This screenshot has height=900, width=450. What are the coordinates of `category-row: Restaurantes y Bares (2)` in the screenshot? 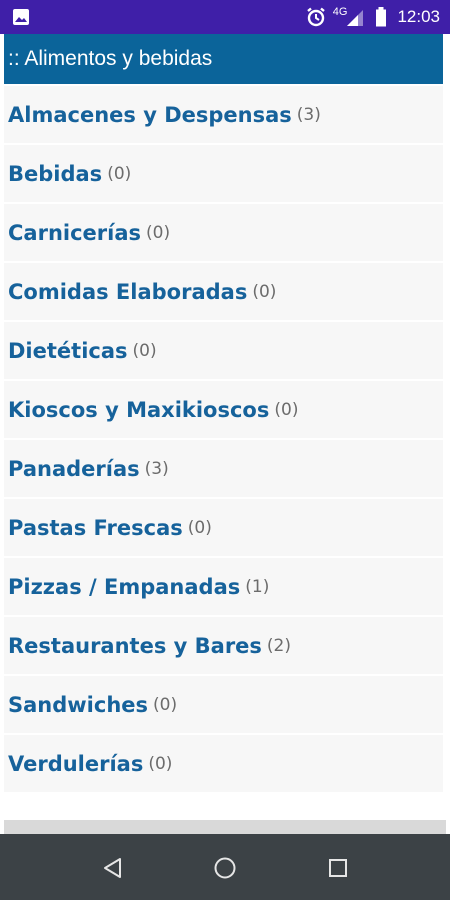 It's located at (223, 646).